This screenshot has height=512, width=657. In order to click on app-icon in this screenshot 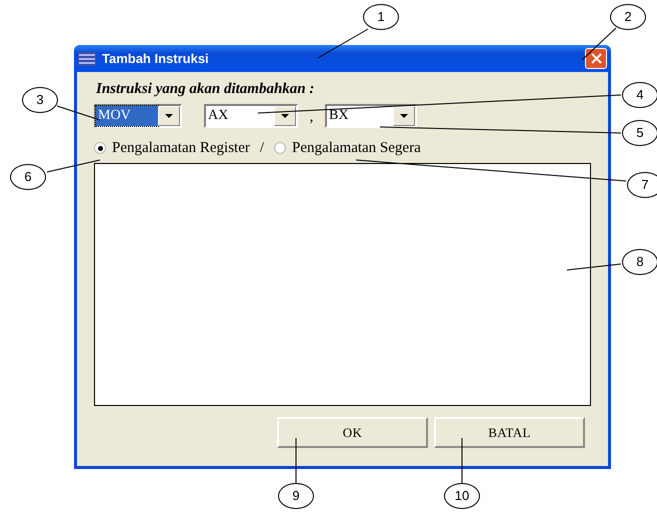, I will do `click(87, 59)`.